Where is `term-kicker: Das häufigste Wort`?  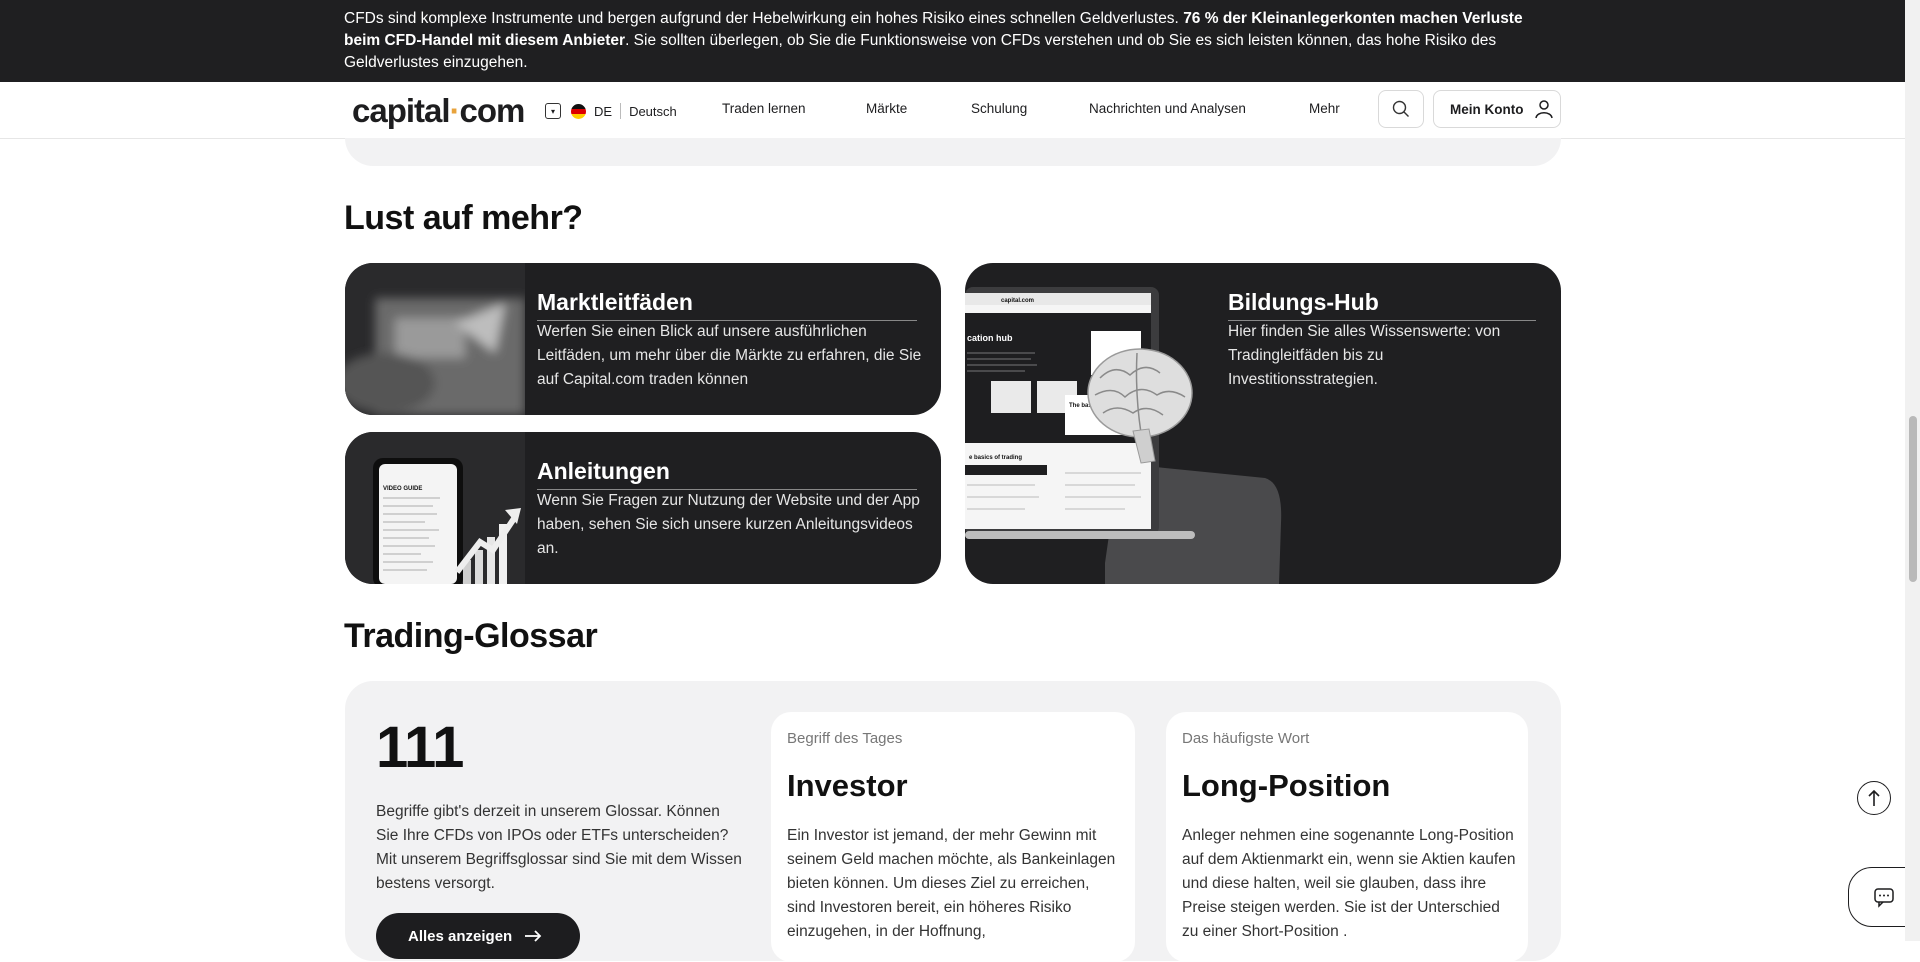 term-kicker: Das häufigste Wort is located at coordinates (1246, 738).